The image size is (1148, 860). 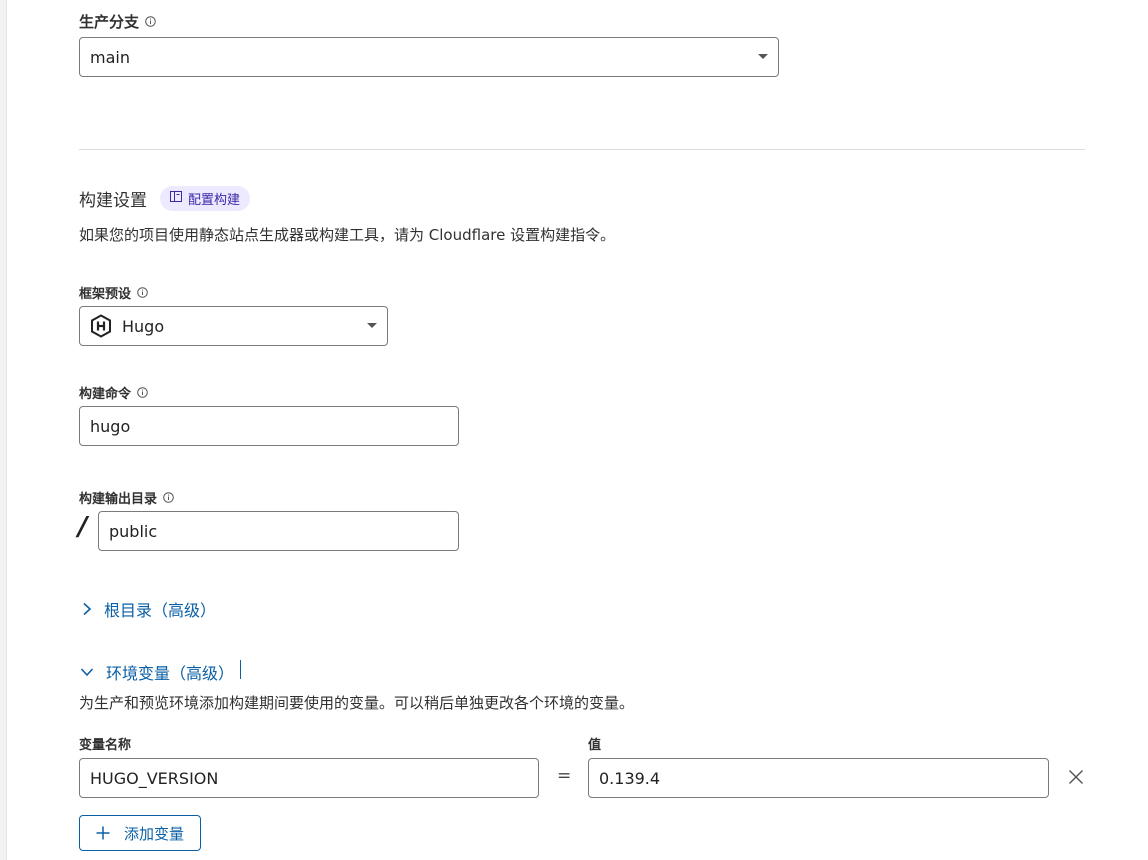 What do you see at coordinates (564, 776) in the screenshot?
I see `equals-sign: =` at bounding box center [564, 776].